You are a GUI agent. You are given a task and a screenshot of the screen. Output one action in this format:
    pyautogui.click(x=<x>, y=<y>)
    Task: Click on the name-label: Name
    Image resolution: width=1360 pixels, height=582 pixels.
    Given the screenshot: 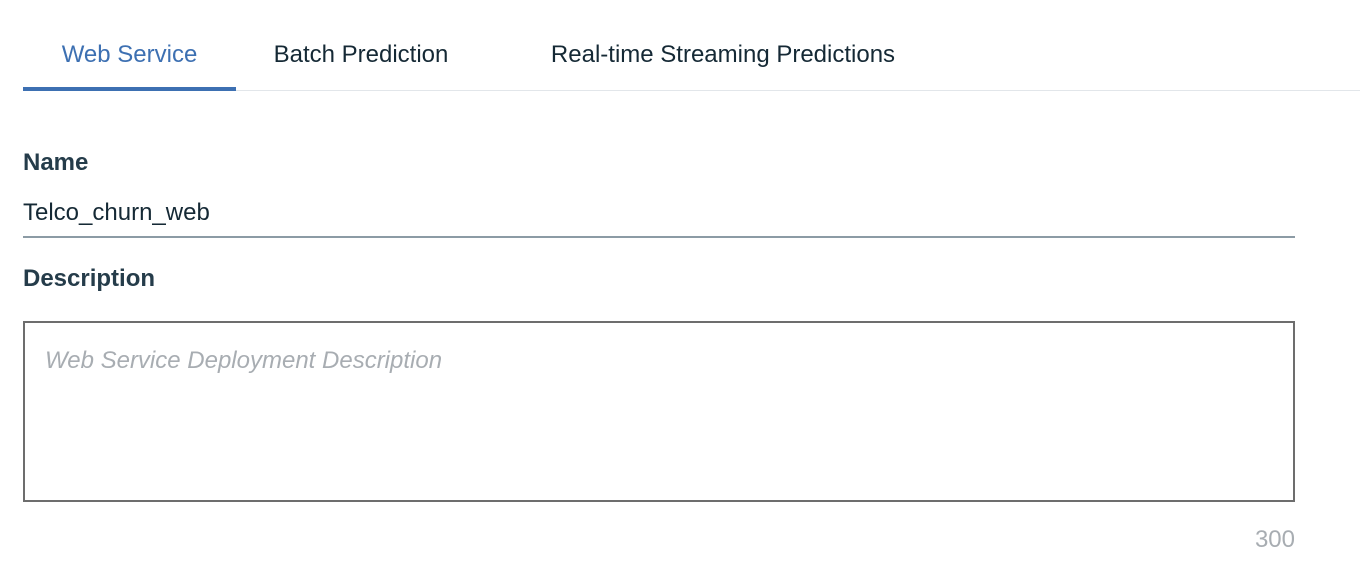 What is the action you would take?
    pyautogui.click(x=56, y=162)
    